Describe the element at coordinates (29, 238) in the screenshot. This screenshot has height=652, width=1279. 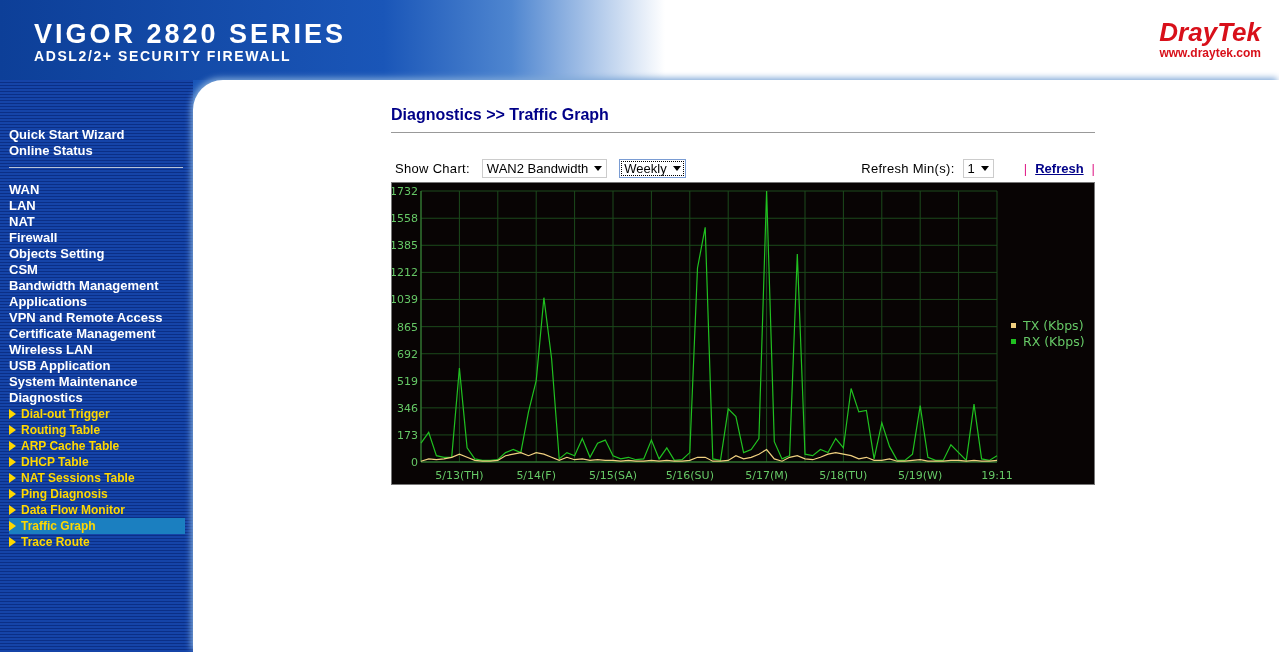
I see `menu-item: Firewall` at that location.